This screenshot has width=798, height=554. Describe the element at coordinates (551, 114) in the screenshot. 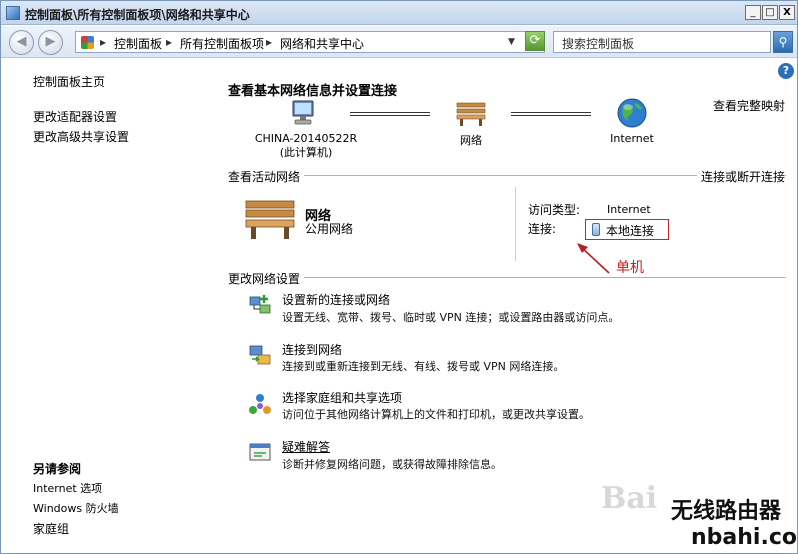

I see `link-line-network-internet` at that location.